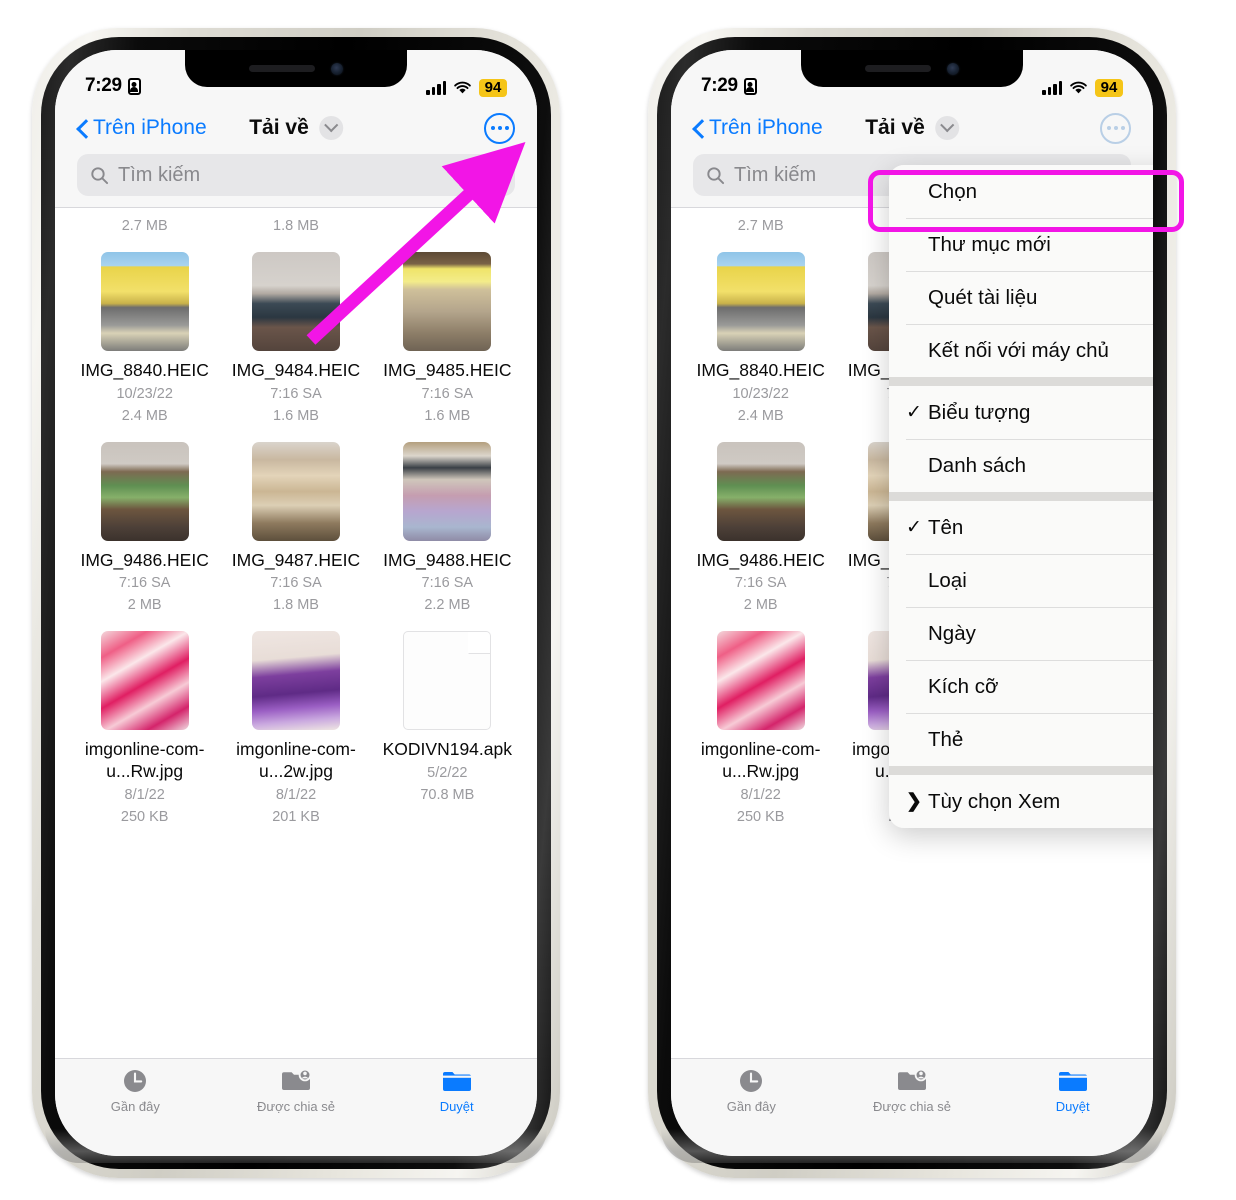 This screenshot has height=1200, width=1236. What do you see at coordinates (296, 226) in the screenshot?
I see `file-size: 1.8 MB` at bounding box center [296, 226].